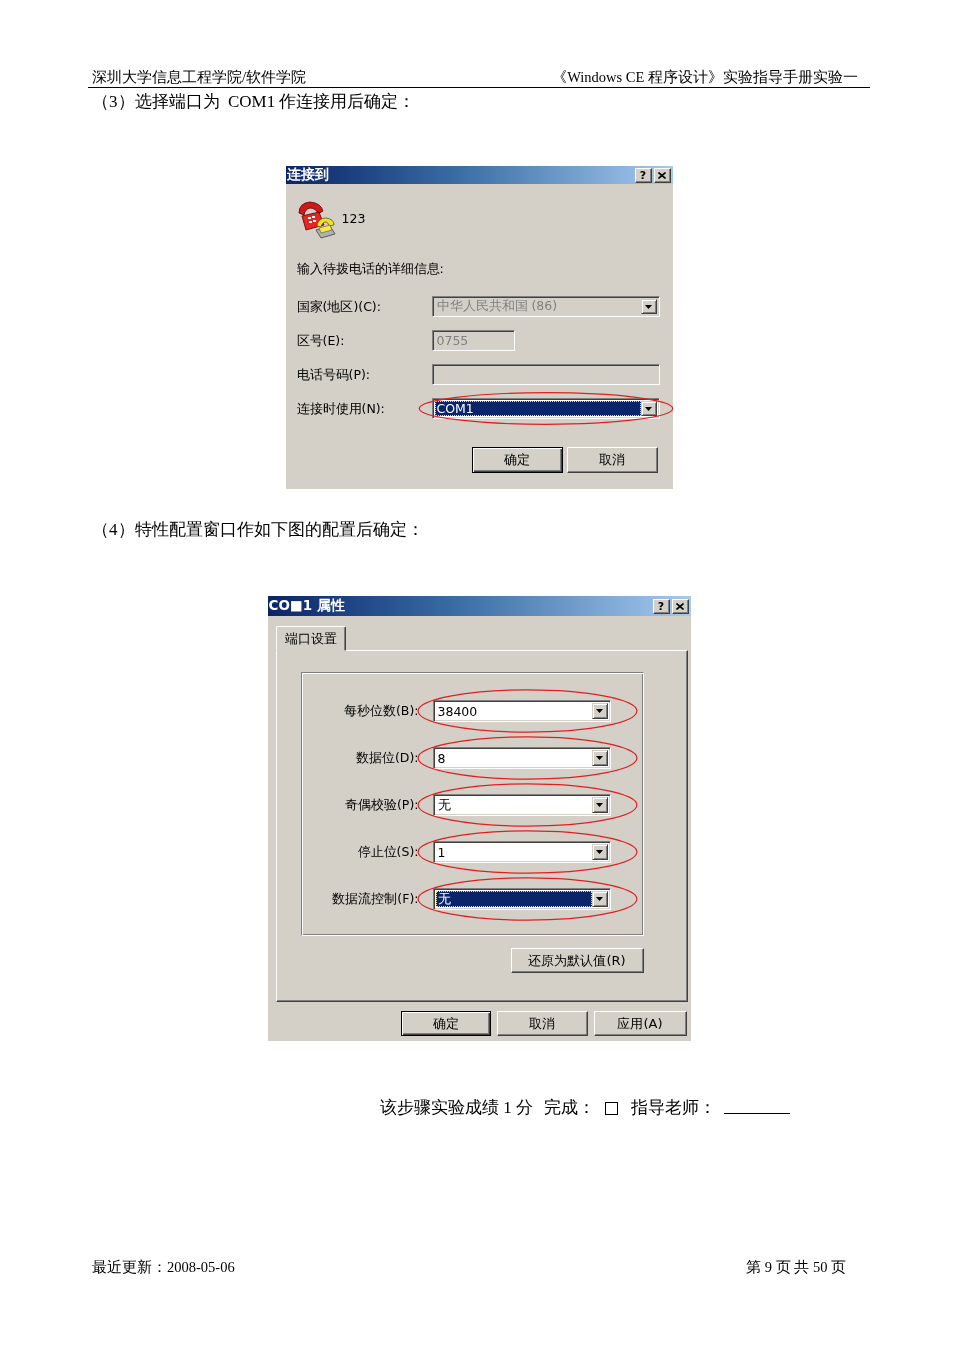  I want to click on window-title: CO■1 属性, so click(307, 606).